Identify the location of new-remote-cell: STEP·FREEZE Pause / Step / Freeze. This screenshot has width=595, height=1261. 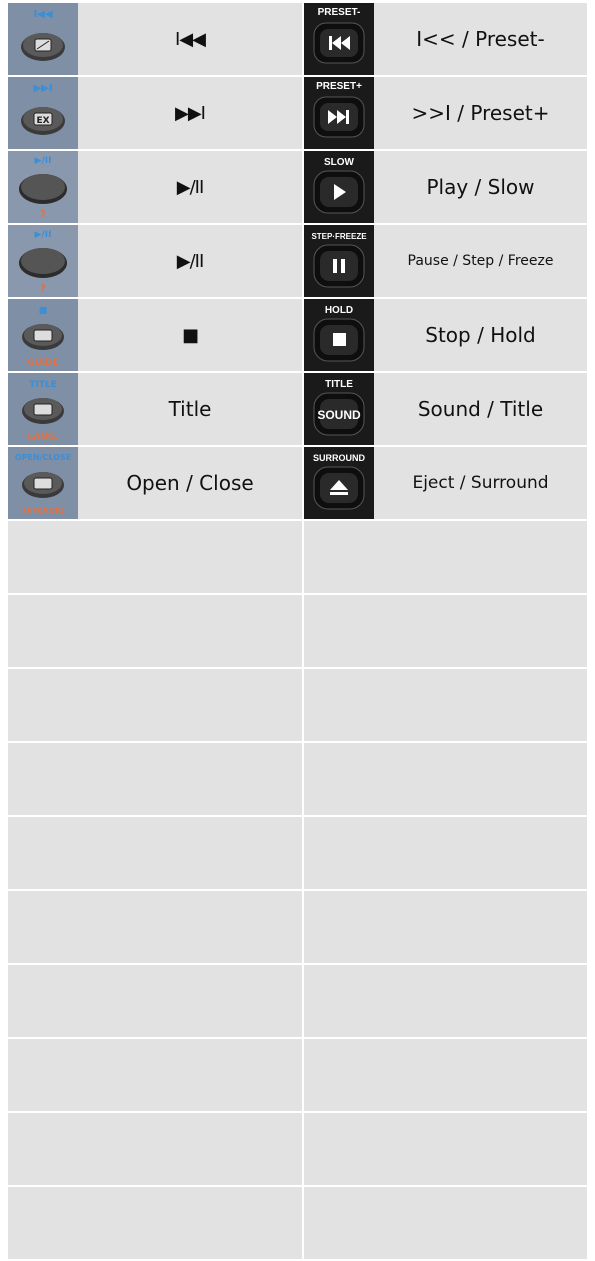
(445, 261).